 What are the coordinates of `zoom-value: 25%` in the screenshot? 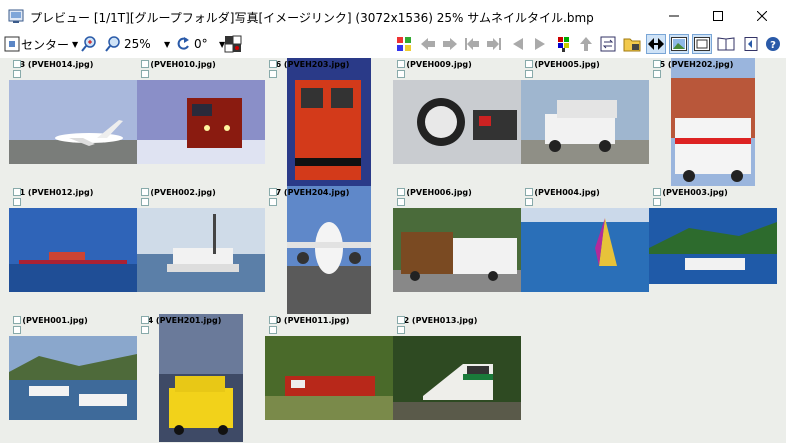 It's located at (137, 44).